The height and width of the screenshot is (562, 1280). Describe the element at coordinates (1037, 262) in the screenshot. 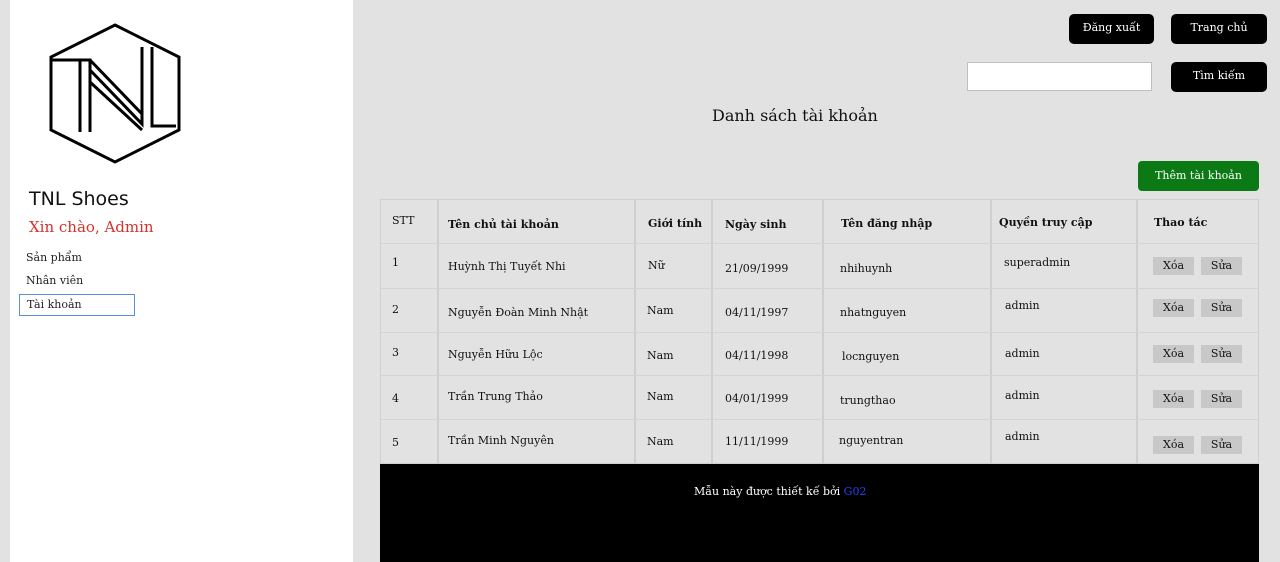

I see `table-cell-role: superadmin` at that location.